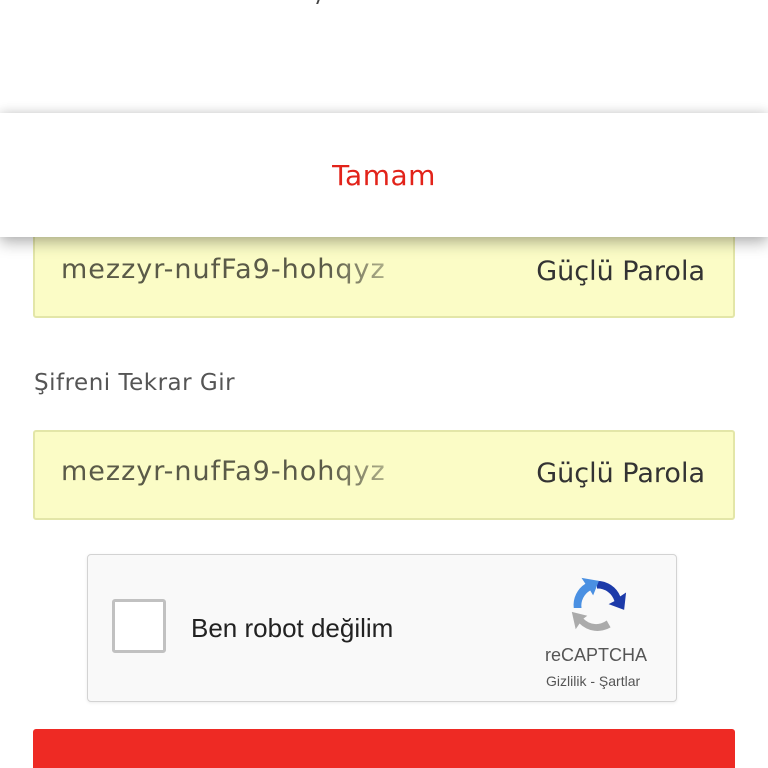 This screenshot has width=768, height=768. What do you see at coordinates (139, 626) in the screenshot?
I see `recaptcha-checkbox` at bounding box center [139, 626].